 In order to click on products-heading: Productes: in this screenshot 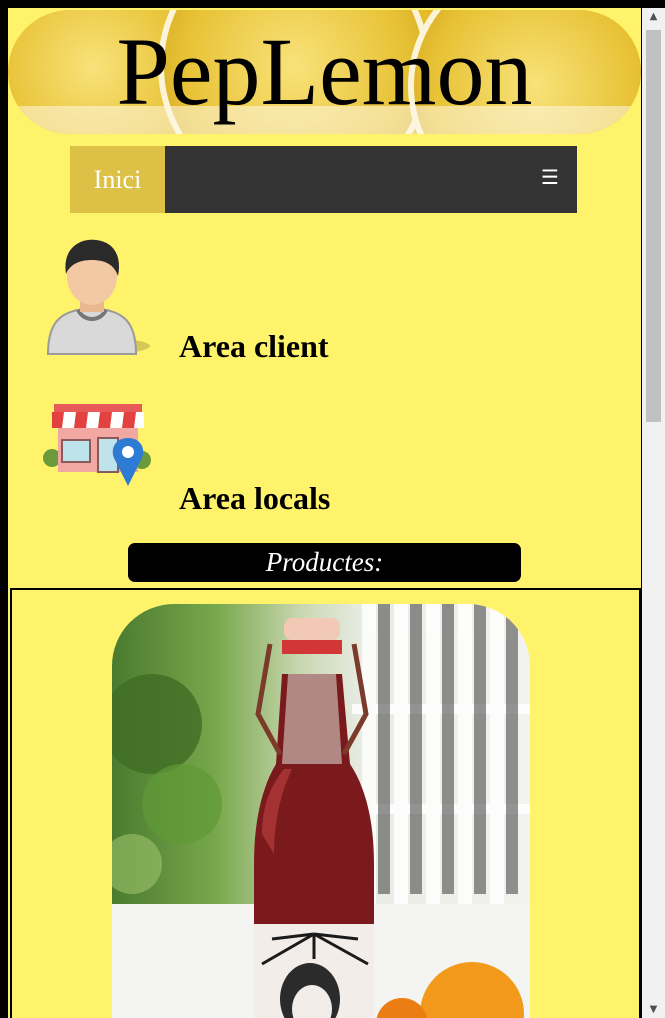, I will do `click(324, 562)`.